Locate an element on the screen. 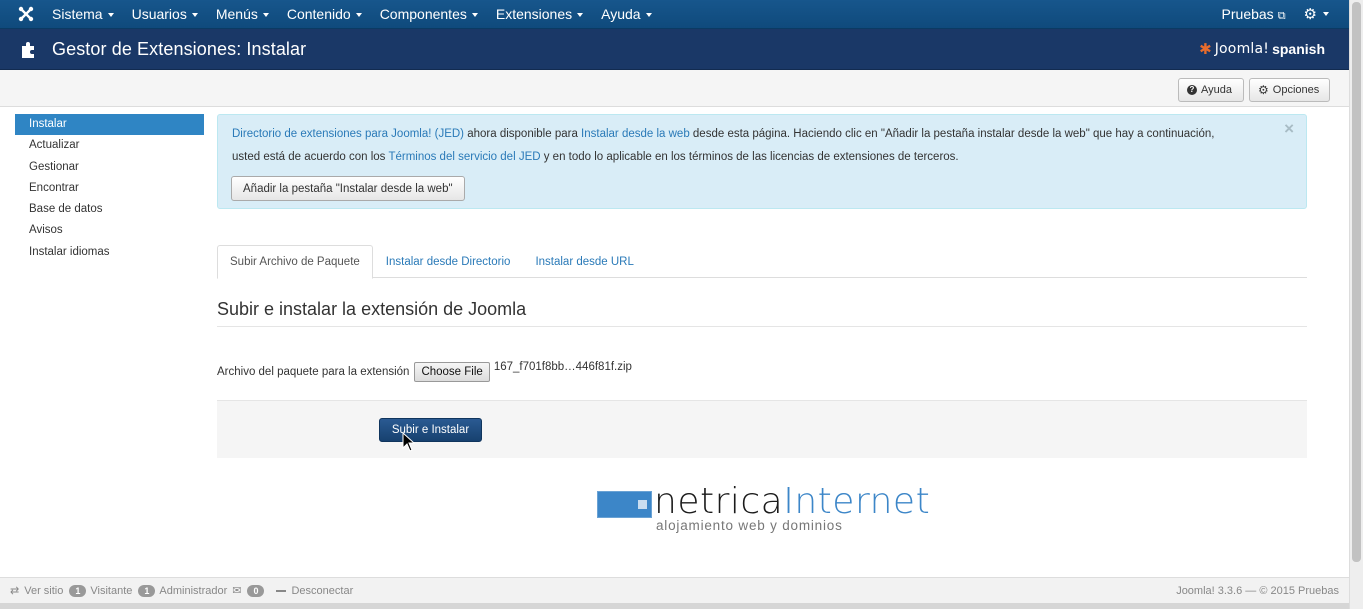  file-field-label: Archivo del paquete para la extensión is located at coordinates (313, 372).